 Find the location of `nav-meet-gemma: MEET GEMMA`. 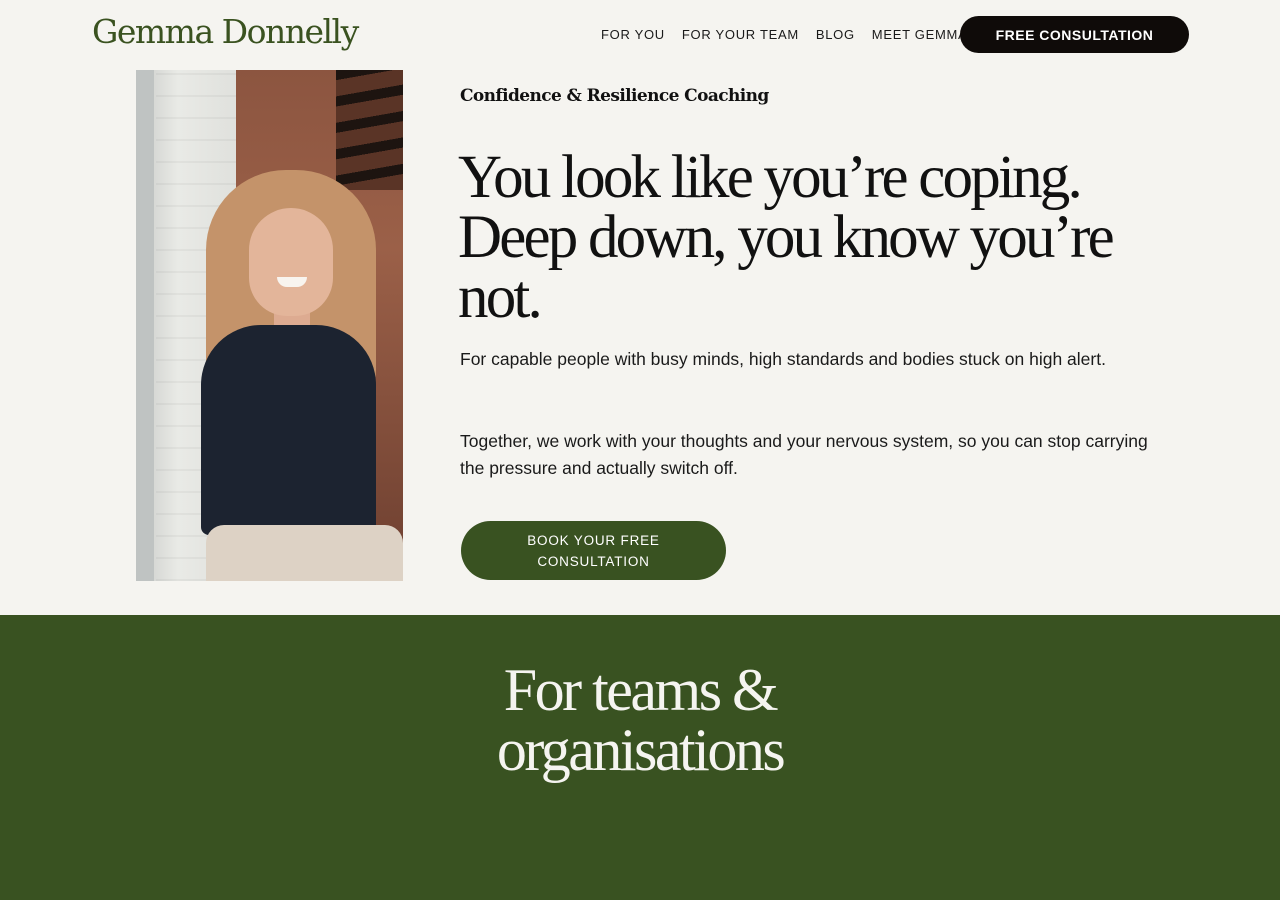

nav-meet-gemma: MEET GEMMA is located at coordinates (920, 34).